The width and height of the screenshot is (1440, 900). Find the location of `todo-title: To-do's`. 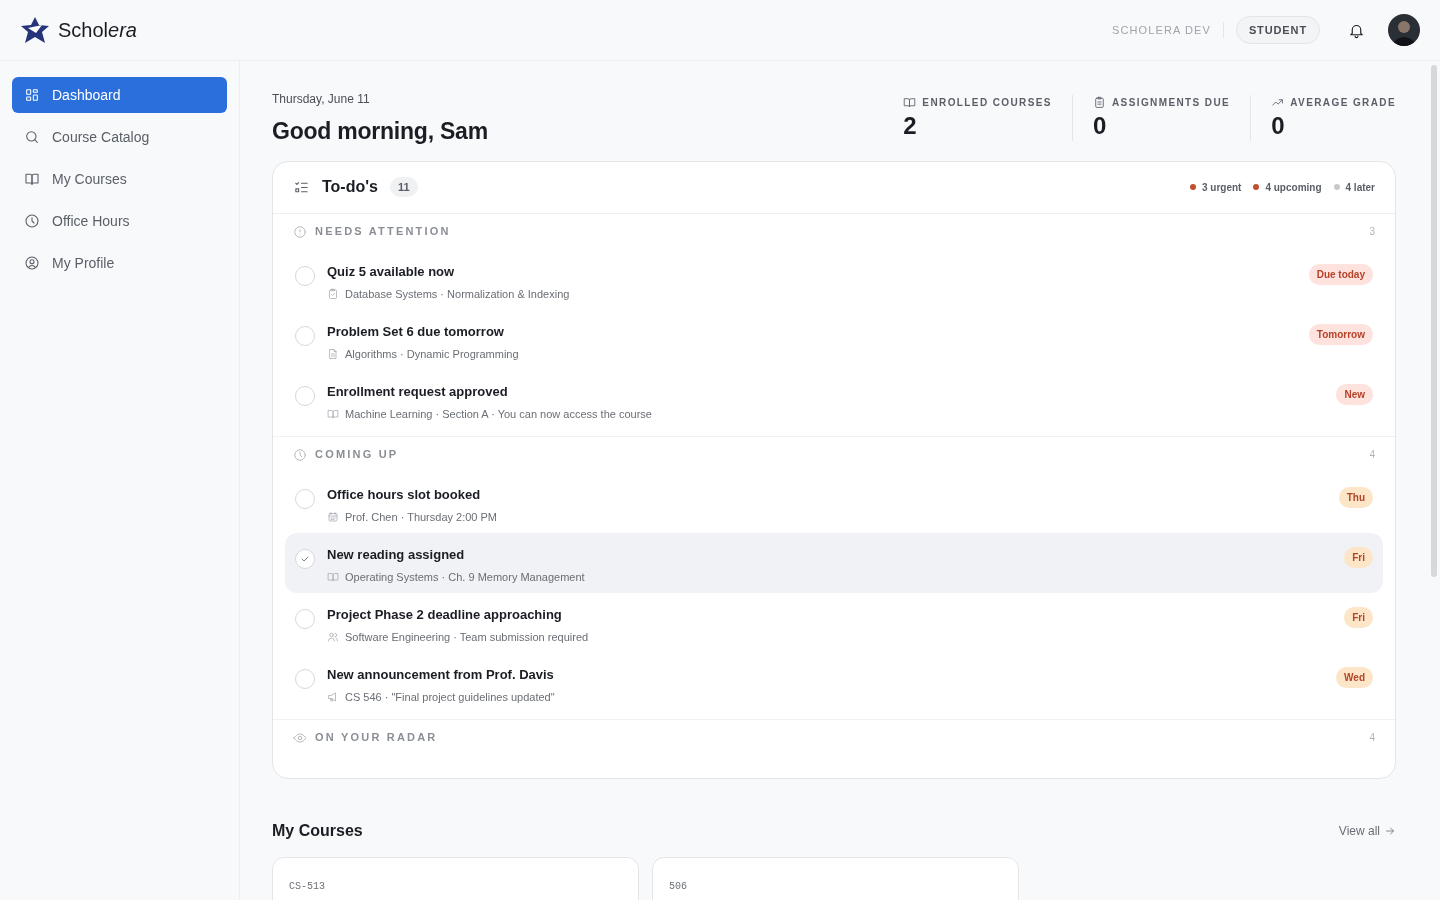

todo-title: To-do's is located at coordinates (350, 187).